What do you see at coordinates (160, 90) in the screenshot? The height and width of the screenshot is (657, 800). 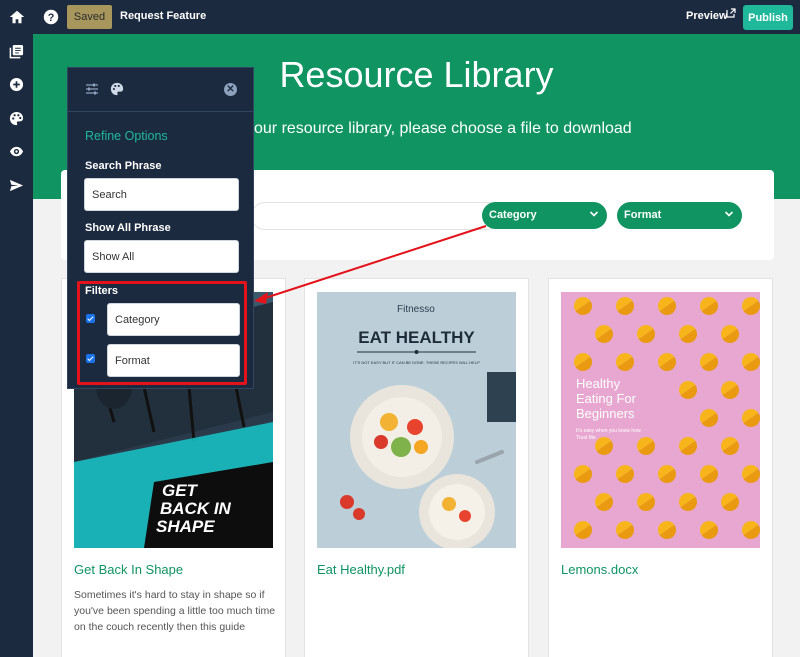 I see `panel-toolbar: ✕` at bounding box center [160, 90].